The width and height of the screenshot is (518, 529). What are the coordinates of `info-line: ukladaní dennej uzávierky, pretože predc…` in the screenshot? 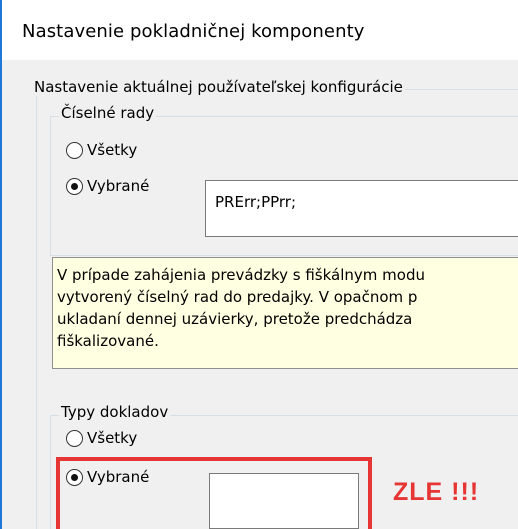 It's located at (235, 319).